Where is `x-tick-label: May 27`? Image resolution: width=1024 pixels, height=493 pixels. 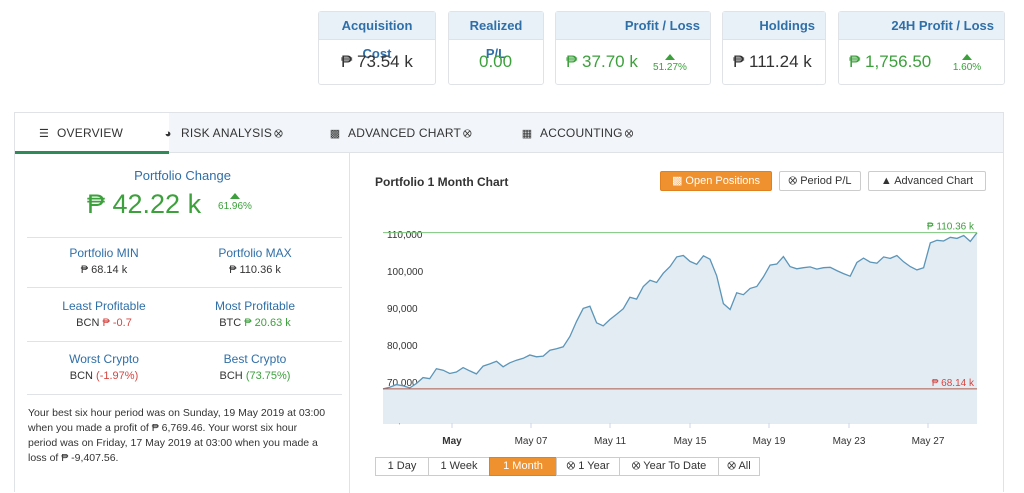
x-tick-label: May 27 is located at coordinates (928, 441).